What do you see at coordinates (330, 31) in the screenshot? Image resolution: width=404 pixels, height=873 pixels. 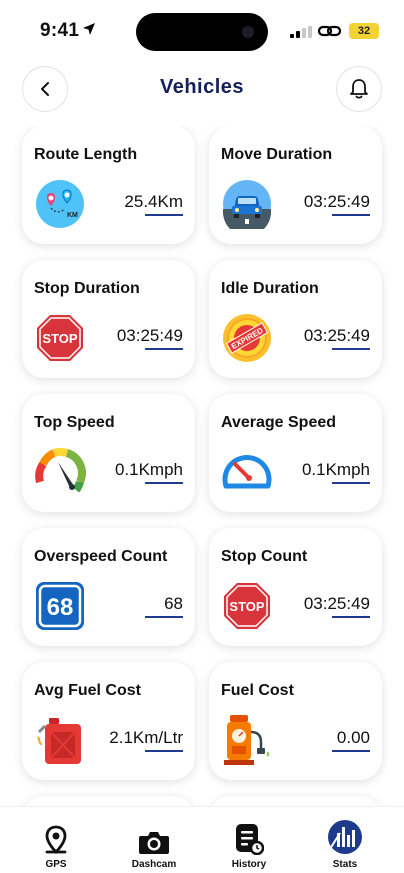 I see `link-icon` at bounding box center [330, 31].